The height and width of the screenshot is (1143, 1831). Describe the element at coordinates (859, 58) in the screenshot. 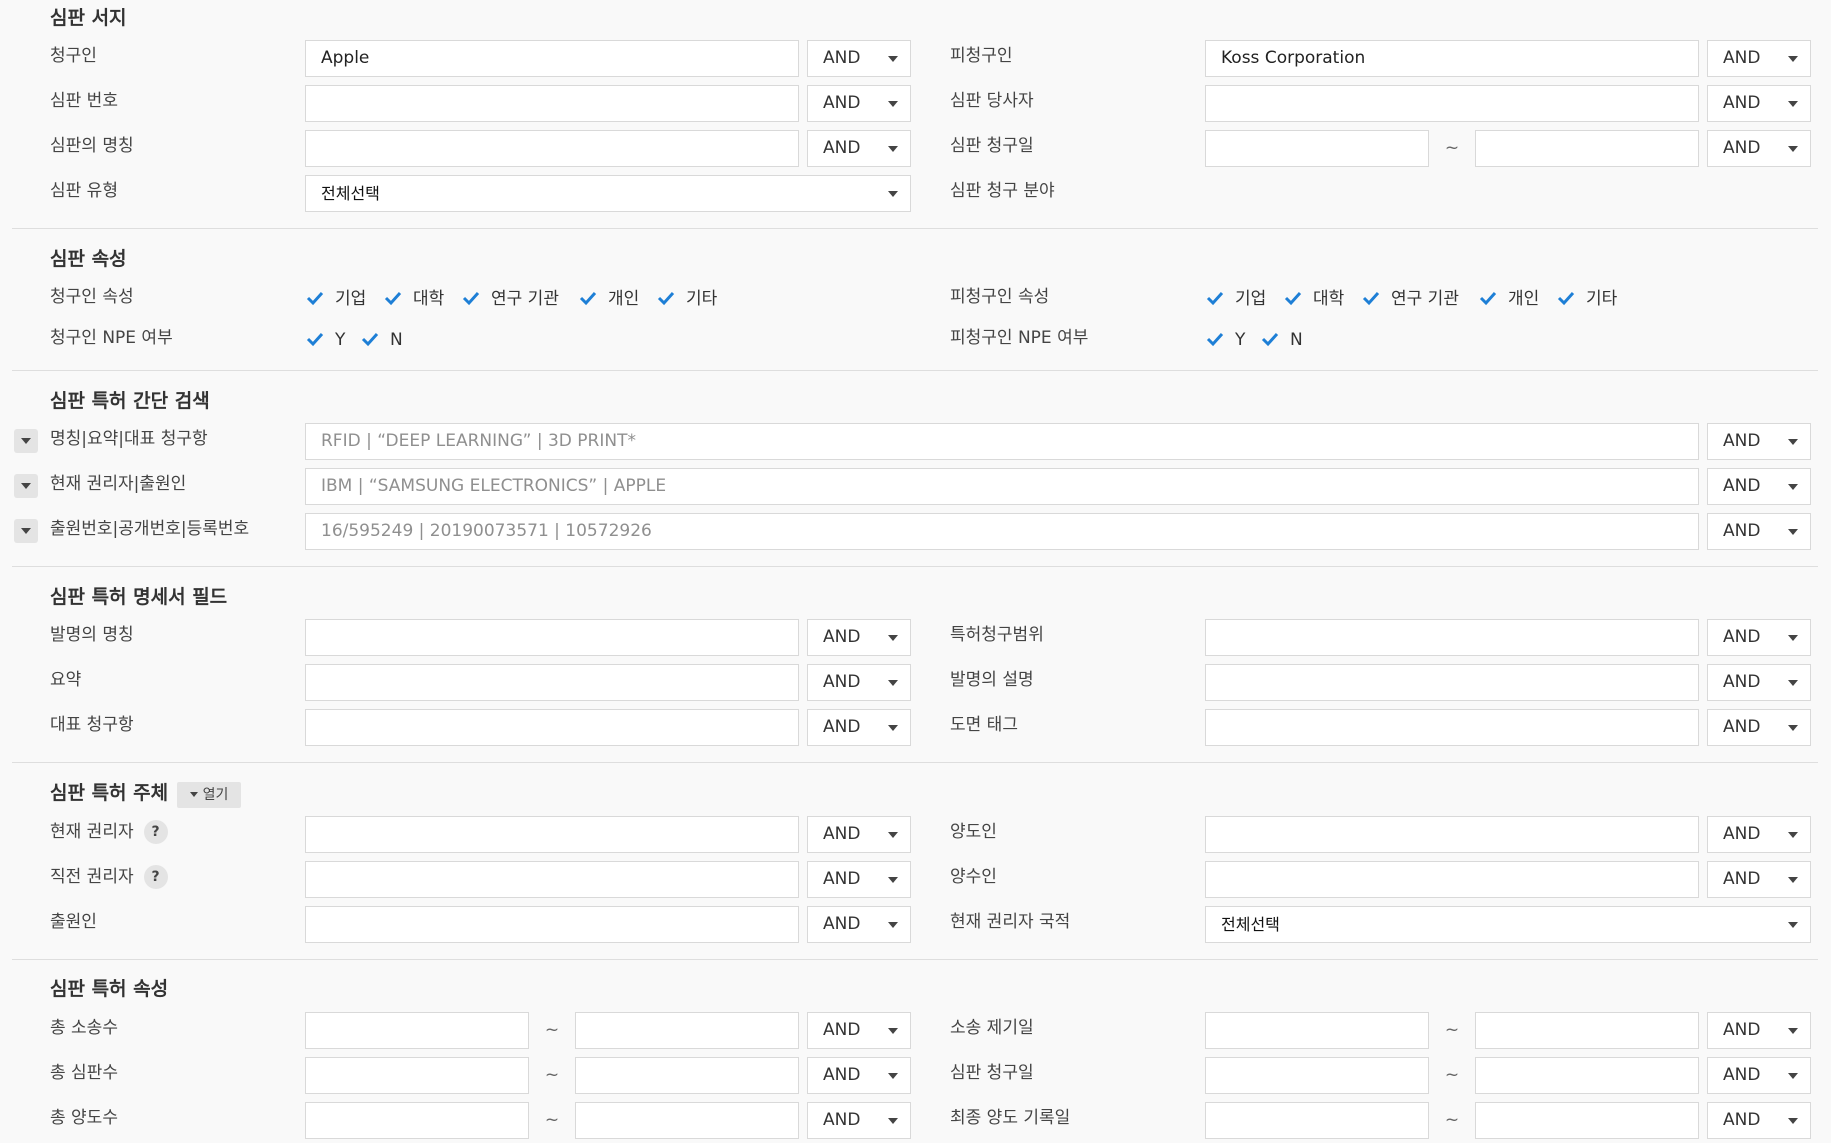

I see `claimant-operator-select: AND` at that location.